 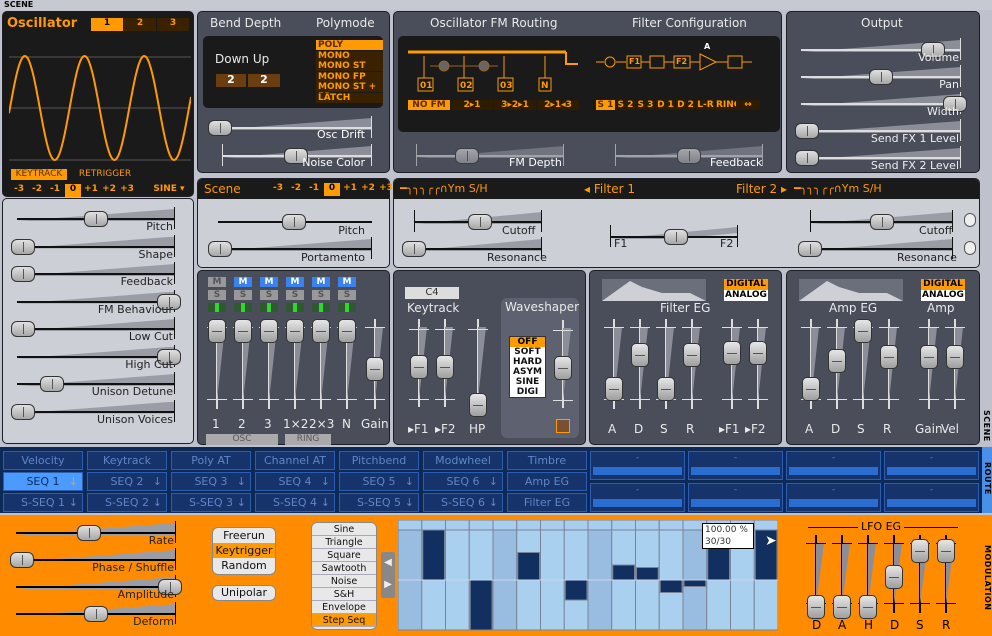 What do you see at coordinates (946, 551) in the screenshot?
I see `lfo-eg-slider-5-handle` at bounding box center [946, 551].